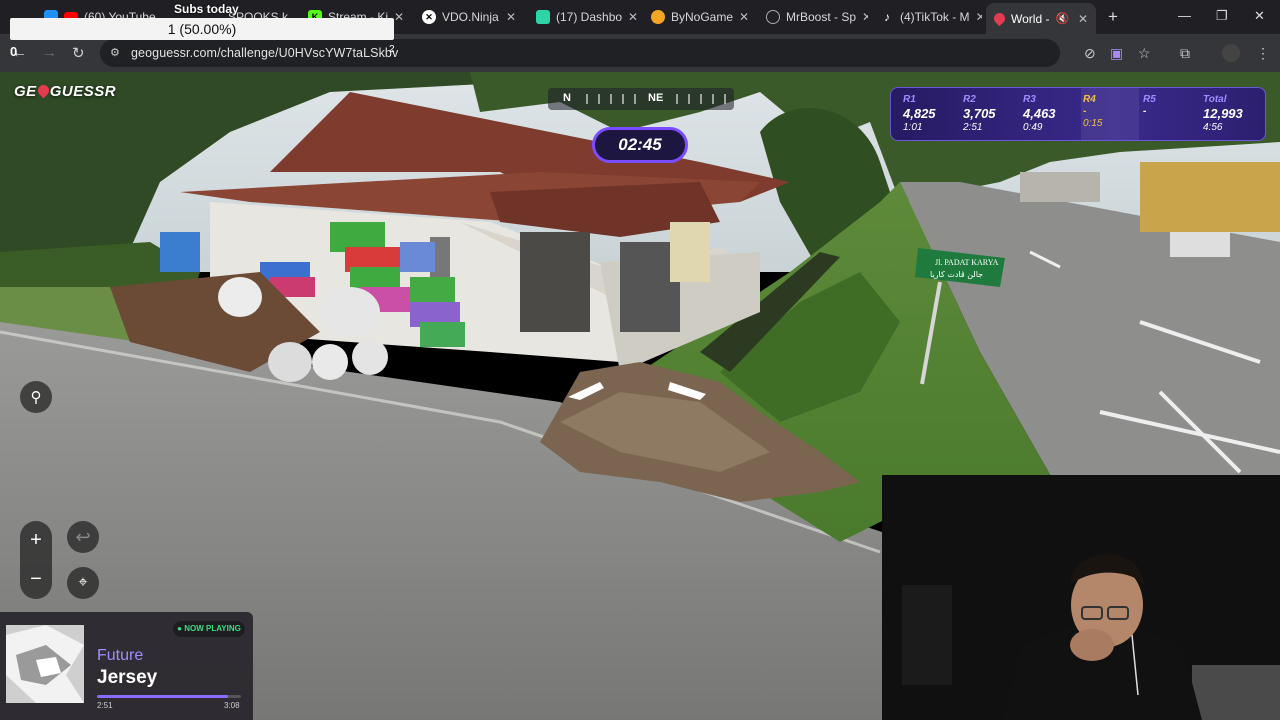 This screenshot has width=1280, height=720. I want to click on map-pin-icon, so click(43, 90).